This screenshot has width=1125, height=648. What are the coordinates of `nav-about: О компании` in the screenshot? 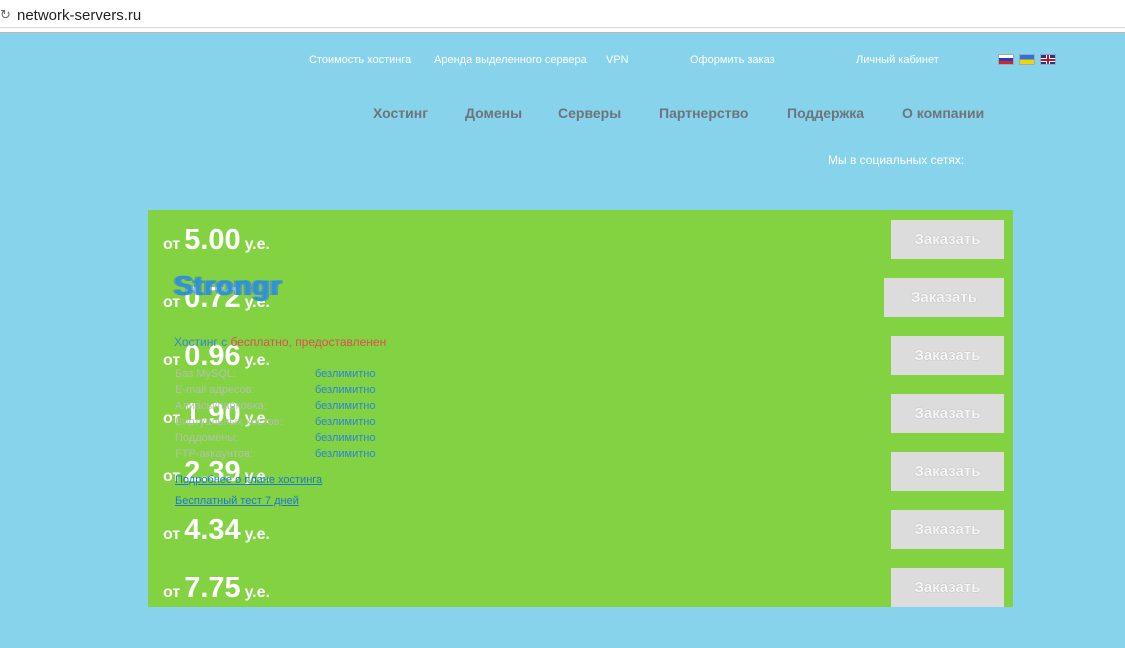 It's located at (943, 113).